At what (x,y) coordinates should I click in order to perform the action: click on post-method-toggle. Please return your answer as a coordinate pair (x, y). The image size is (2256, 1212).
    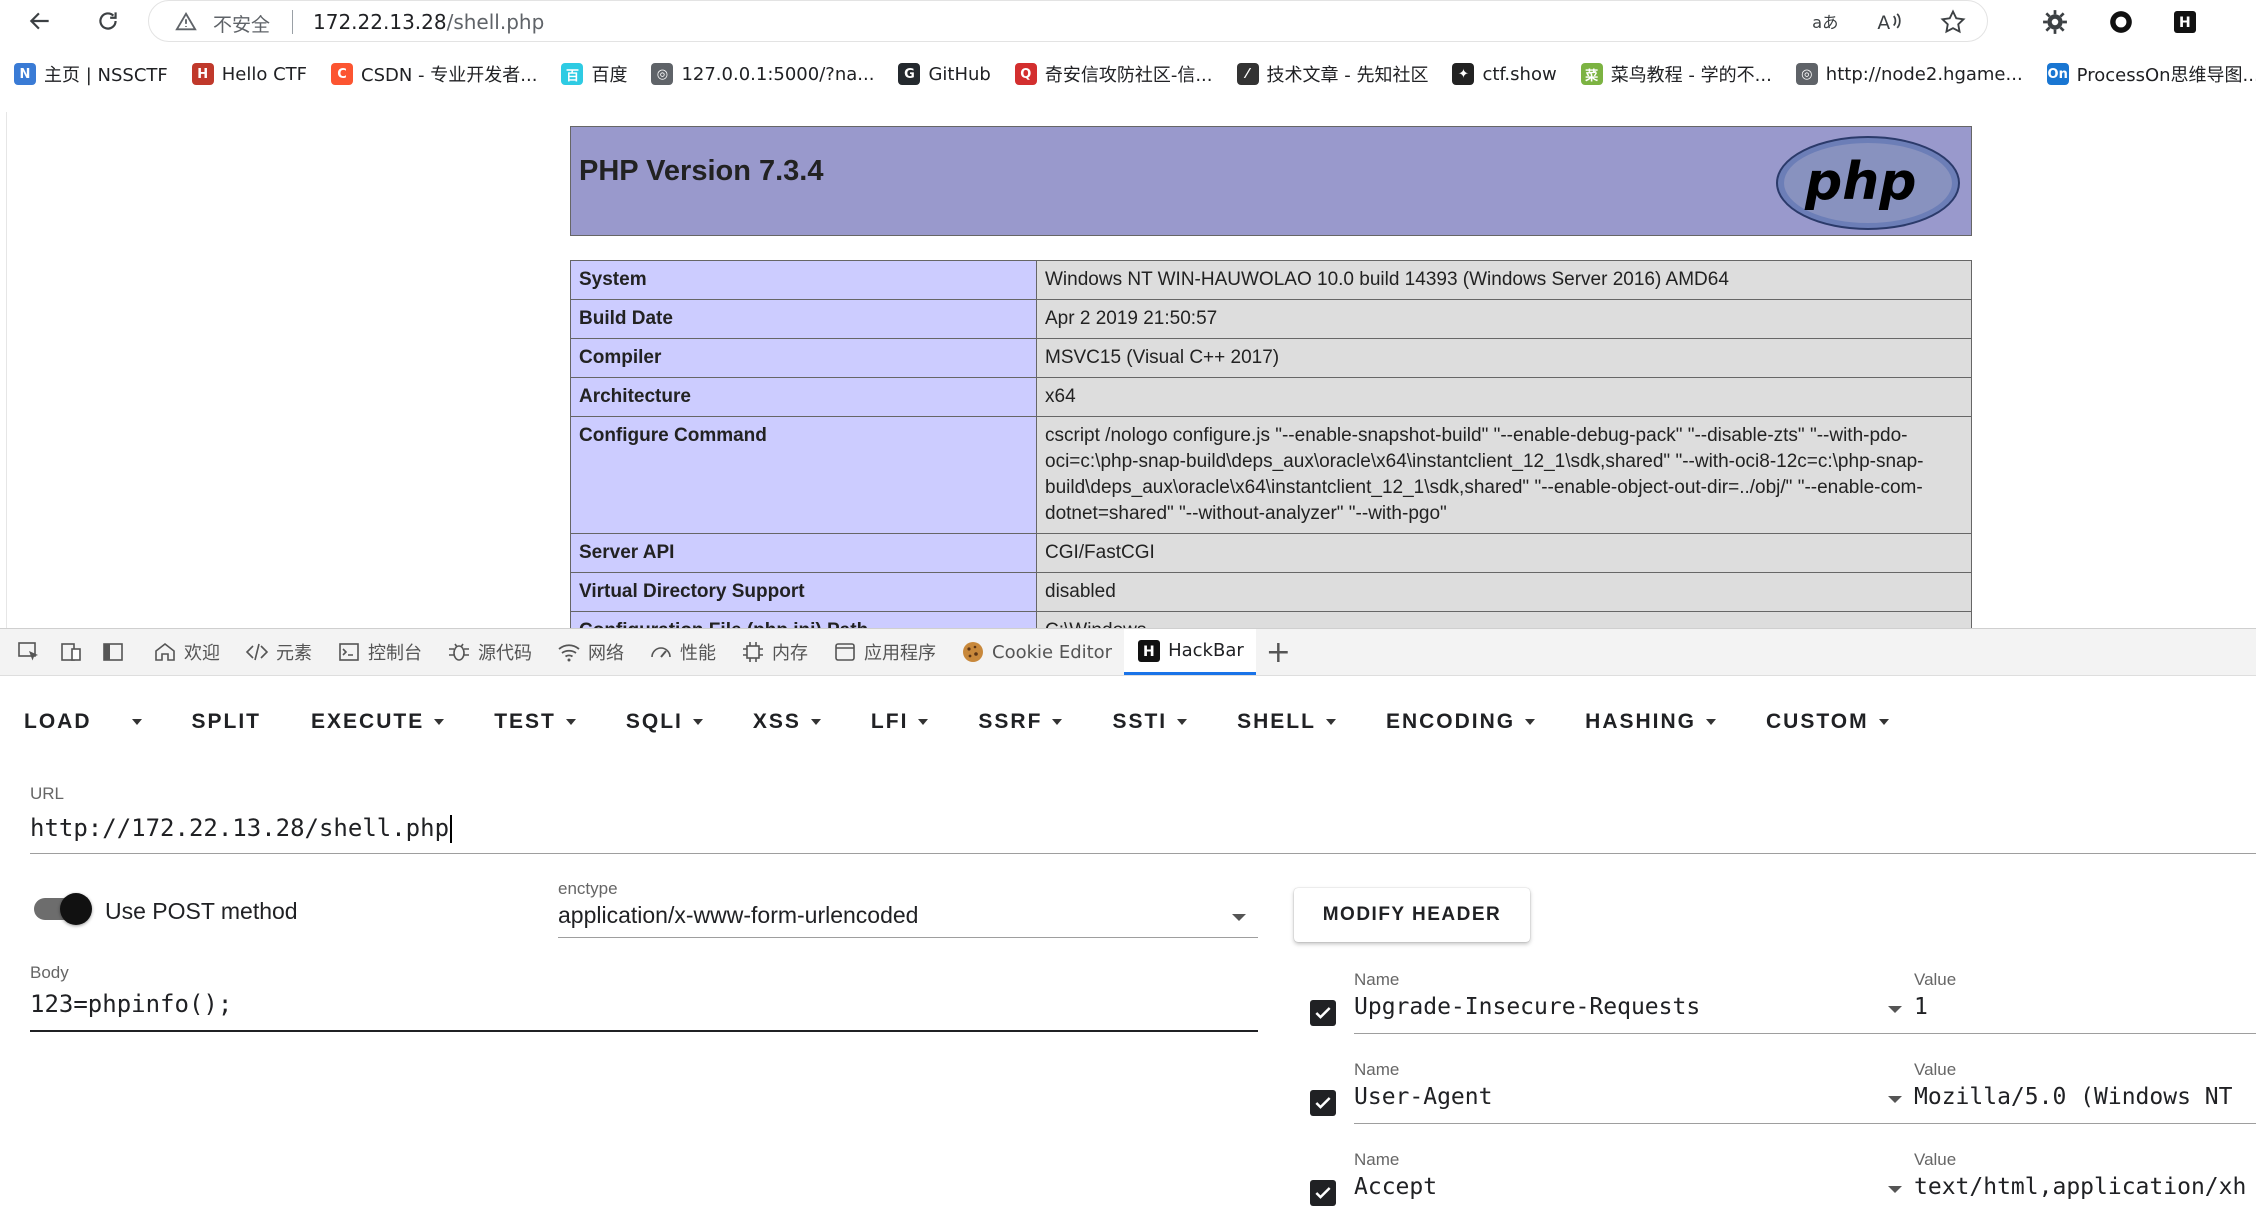
    Looking at the image, I should click on (63, 909).